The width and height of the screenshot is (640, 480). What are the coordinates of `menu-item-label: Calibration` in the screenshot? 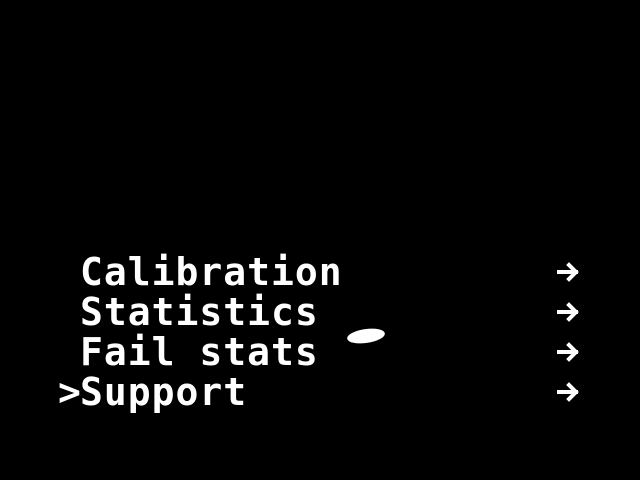 It's located at (211, 272).